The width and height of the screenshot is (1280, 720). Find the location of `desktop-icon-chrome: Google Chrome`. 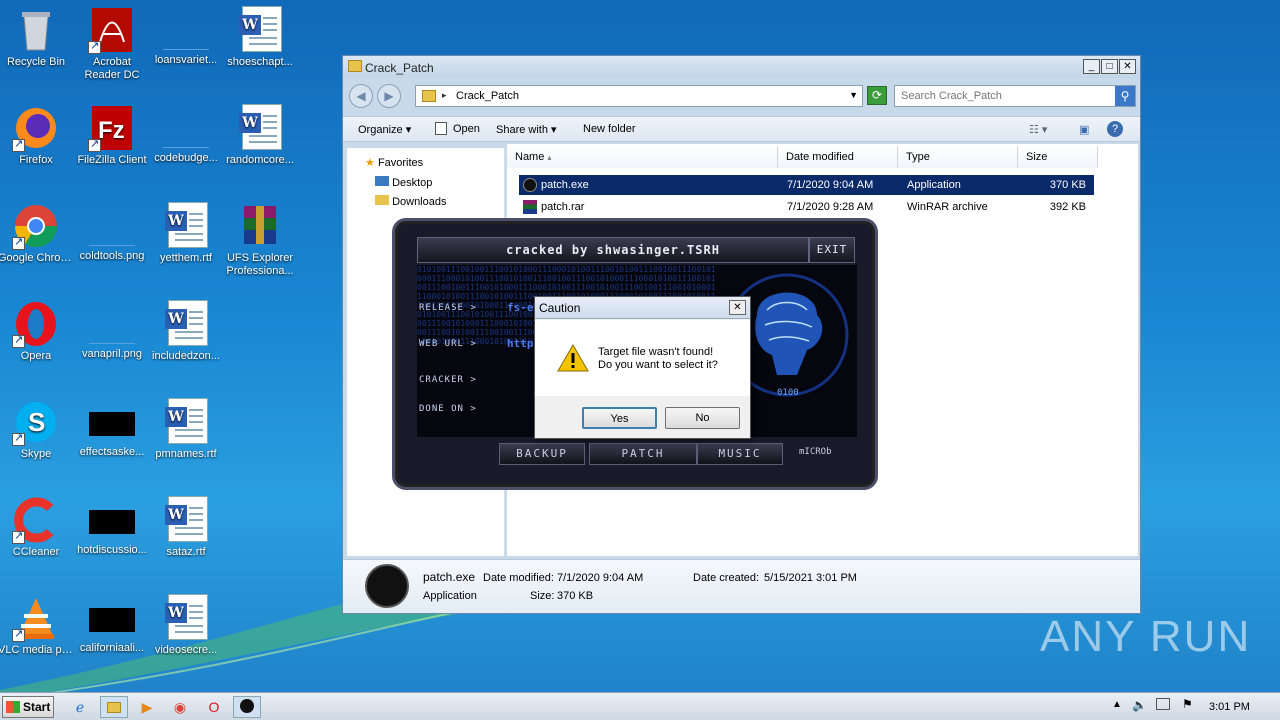

desktop-icon-chrome: Google Chrome is located at coordinates (38, 233).